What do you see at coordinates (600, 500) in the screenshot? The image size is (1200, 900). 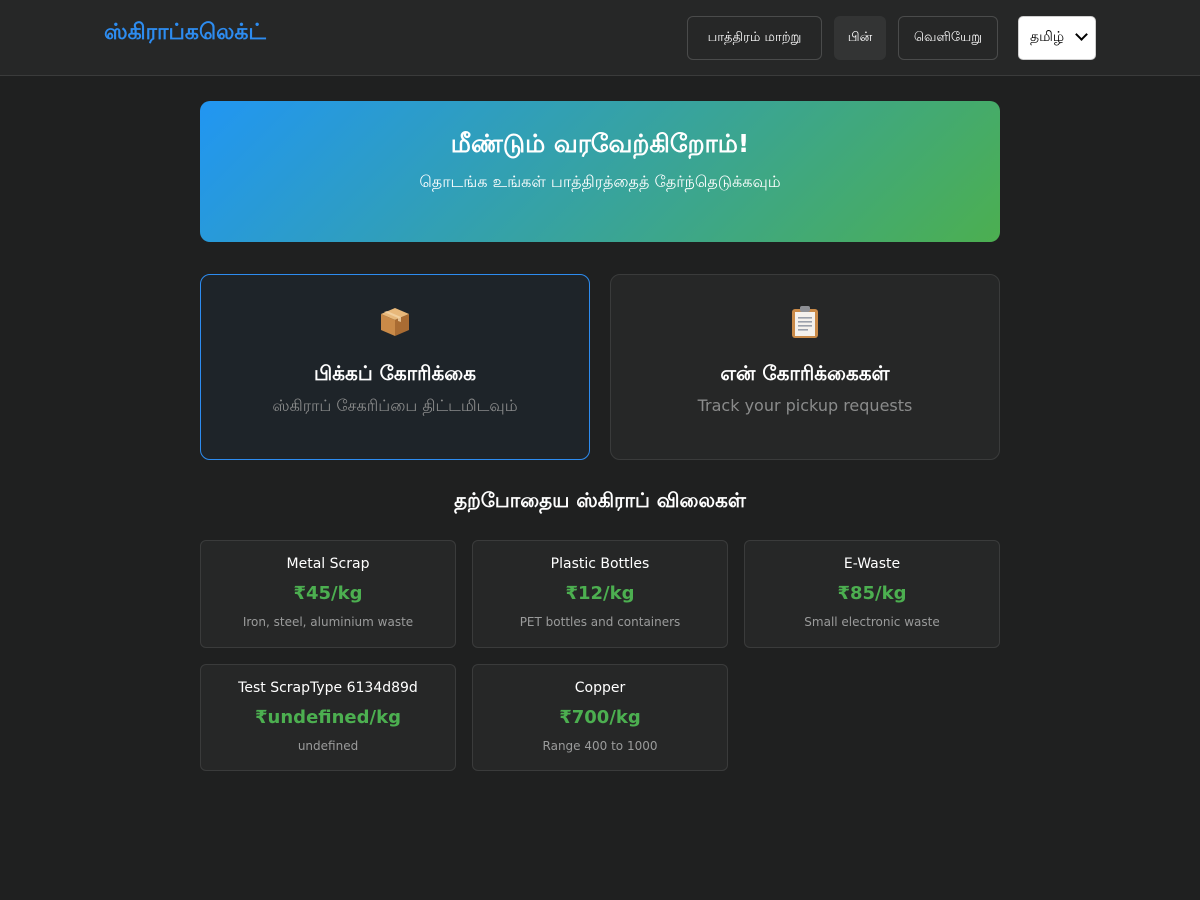 I see `scrap-prices-heading: தற்போதைய ஸ்கிராப் விலைகள்` at bounding box center [600, 500].